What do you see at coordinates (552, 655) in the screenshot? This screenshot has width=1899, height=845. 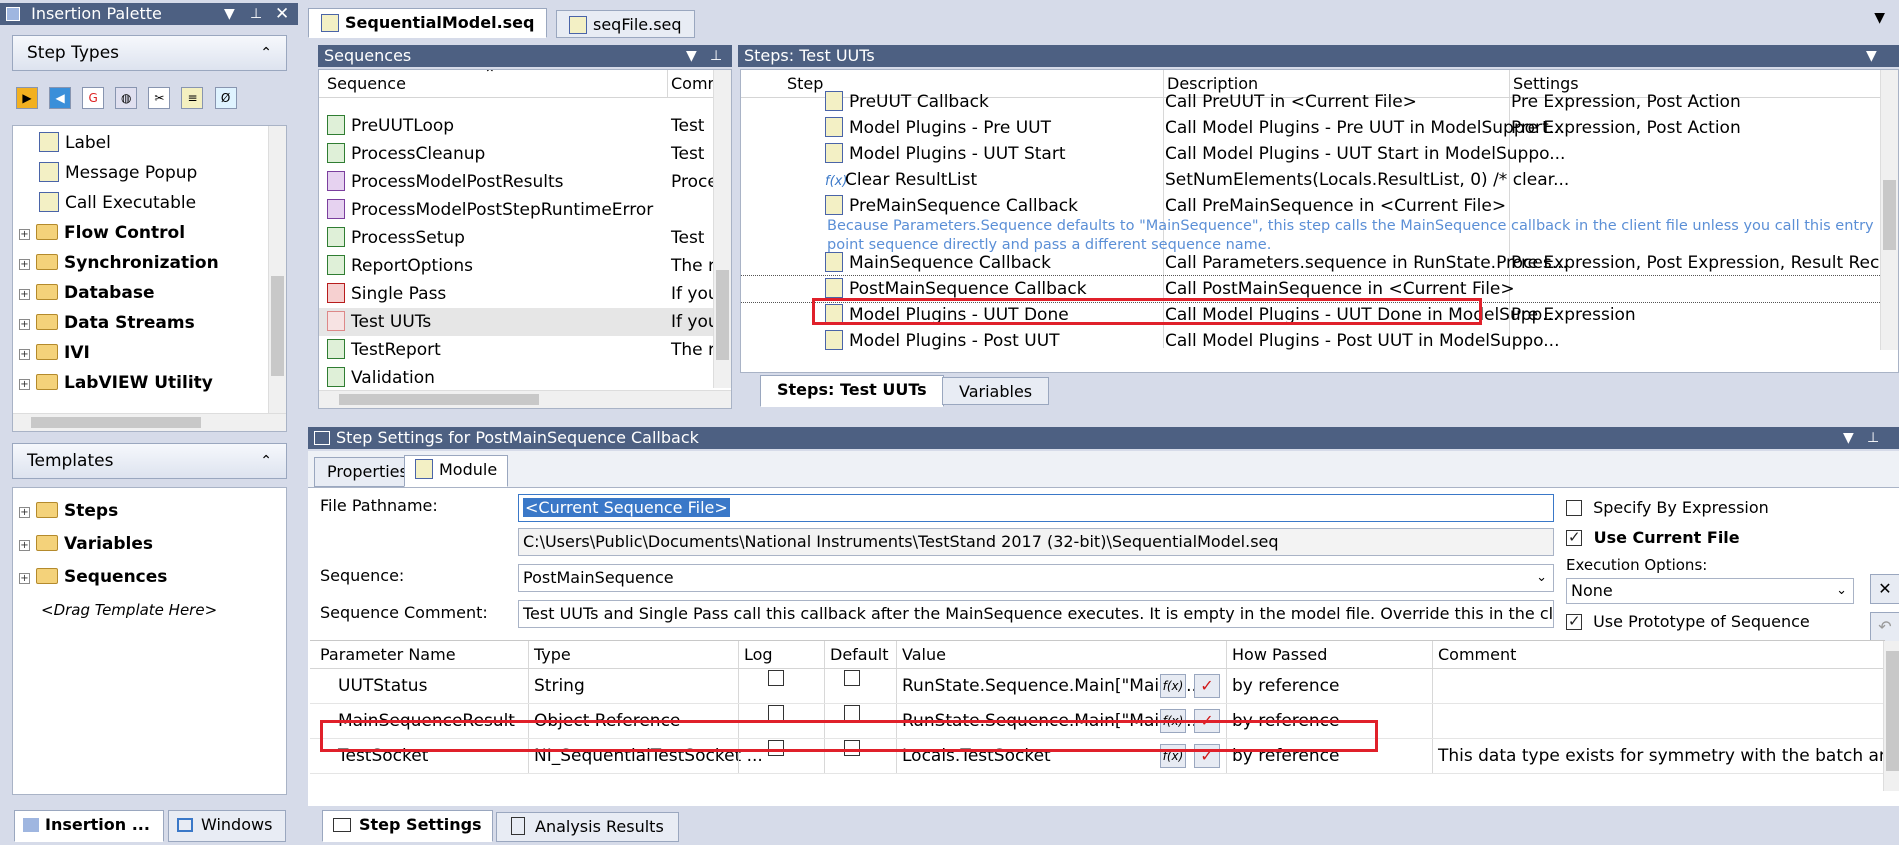 I see `param-col-header: Type` at bounding box center [552, 655].